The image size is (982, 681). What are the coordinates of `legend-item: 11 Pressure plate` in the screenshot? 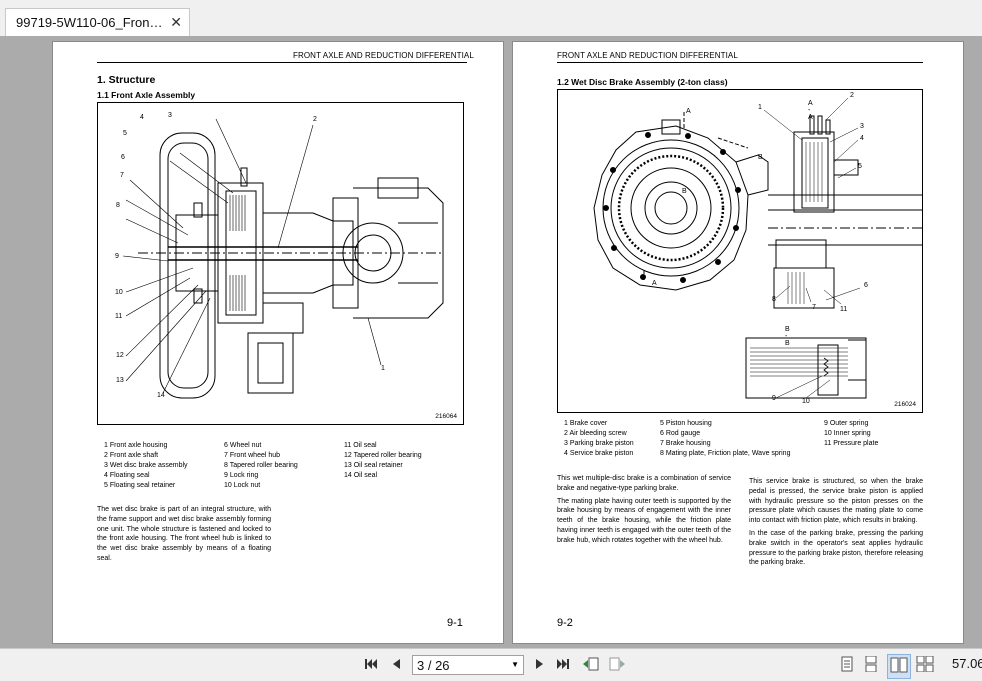 It's located at (851, 443).